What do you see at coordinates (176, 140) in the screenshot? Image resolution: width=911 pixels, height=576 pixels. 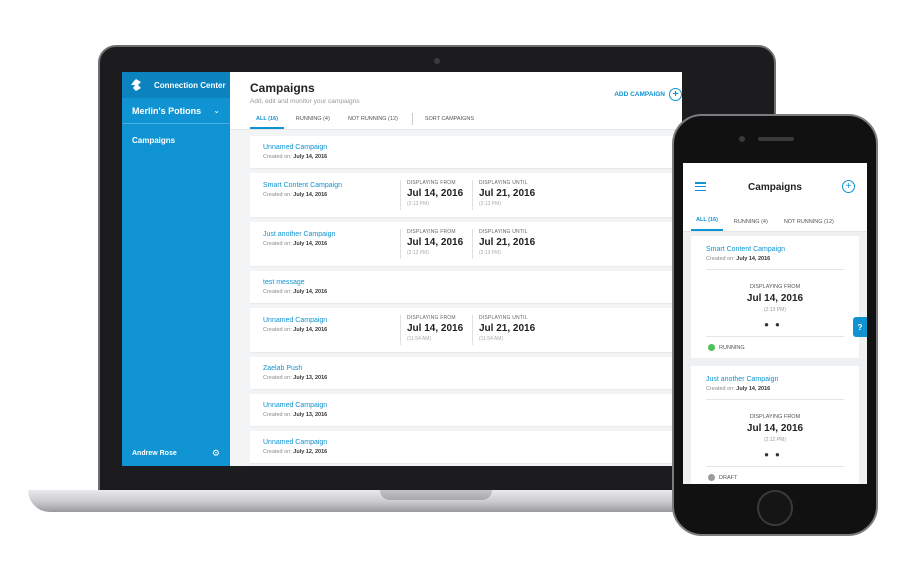 I see `sidebar-item-campaigns: Campaigns` at bounding box center [176, 140].